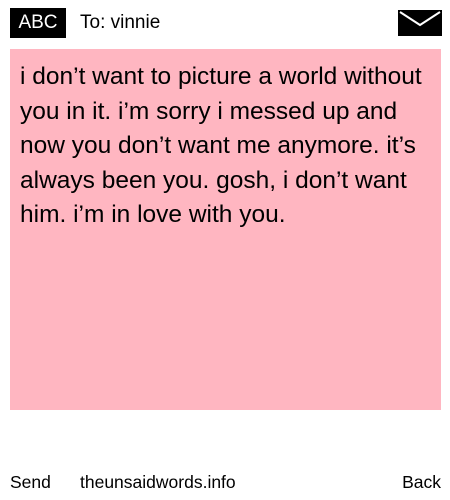  What do you see at coordinates (421, 482) in the screenshot?
I see `back-button: Back` at bounding box center [421, 482].